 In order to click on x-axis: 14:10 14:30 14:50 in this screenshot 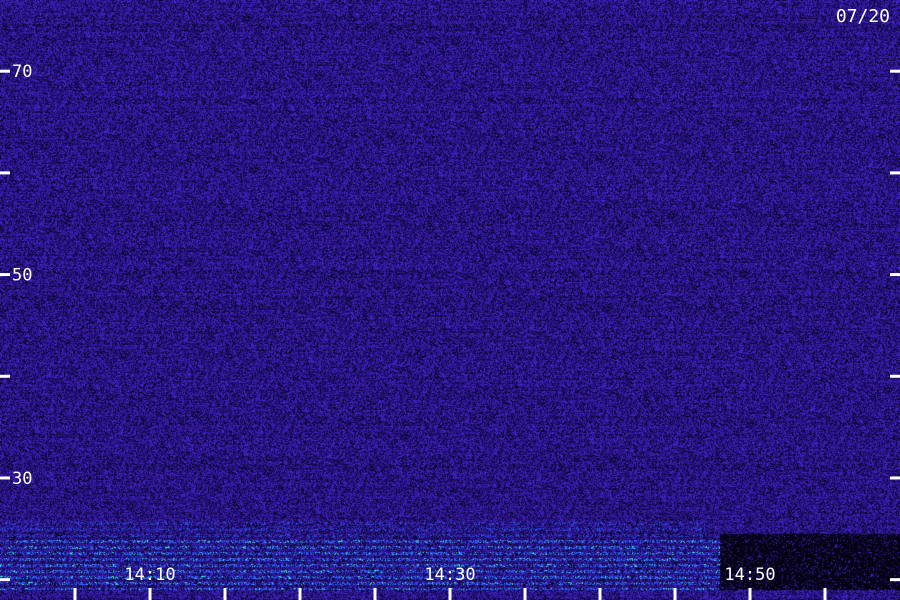, I will do `click(450, 582)`.